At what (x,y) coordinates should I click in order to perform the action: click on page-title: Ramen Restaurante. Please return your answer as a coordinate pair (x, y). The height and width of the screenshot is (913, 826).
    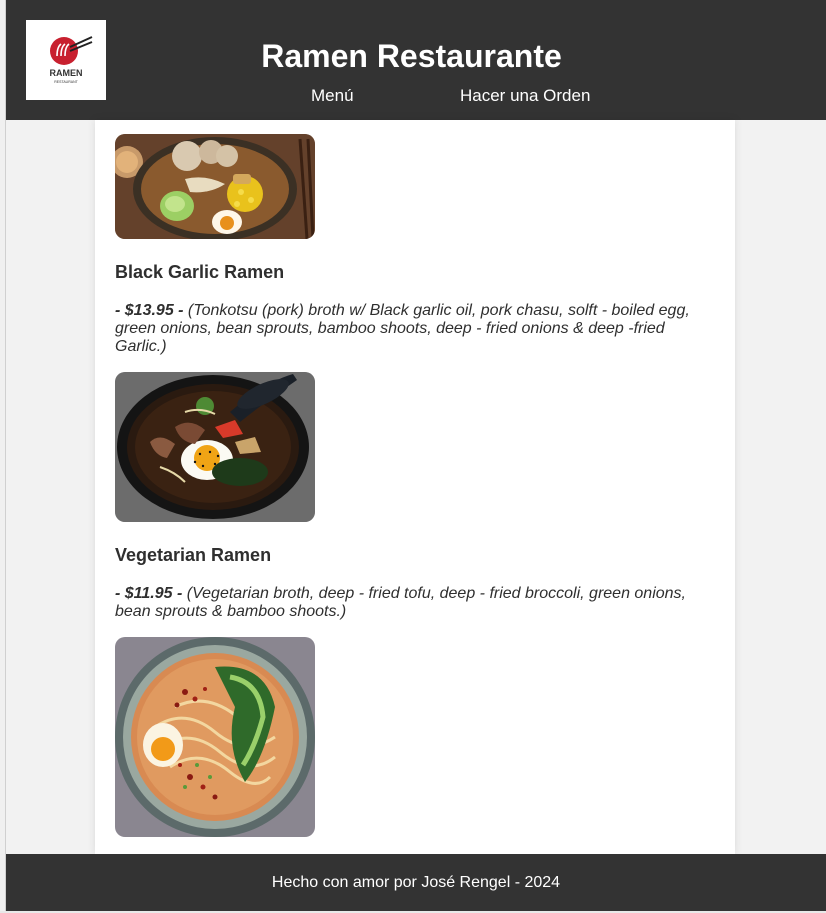
    Looking at the image, I should click on (416, 56).